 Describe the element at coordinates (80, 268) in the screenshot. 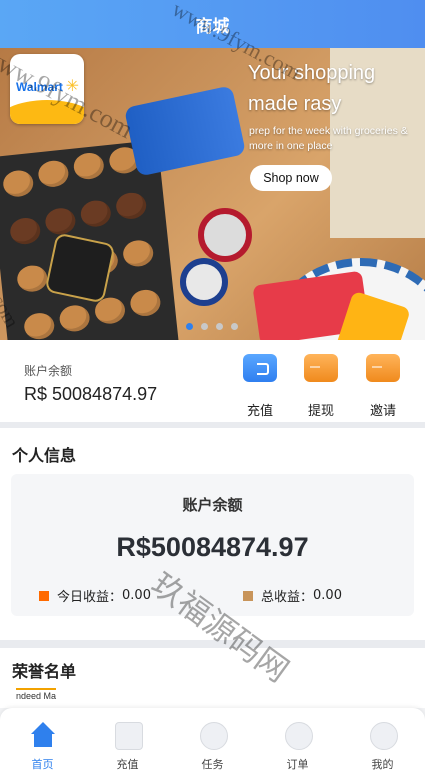

I see `cookie-label-illustration` at that location.